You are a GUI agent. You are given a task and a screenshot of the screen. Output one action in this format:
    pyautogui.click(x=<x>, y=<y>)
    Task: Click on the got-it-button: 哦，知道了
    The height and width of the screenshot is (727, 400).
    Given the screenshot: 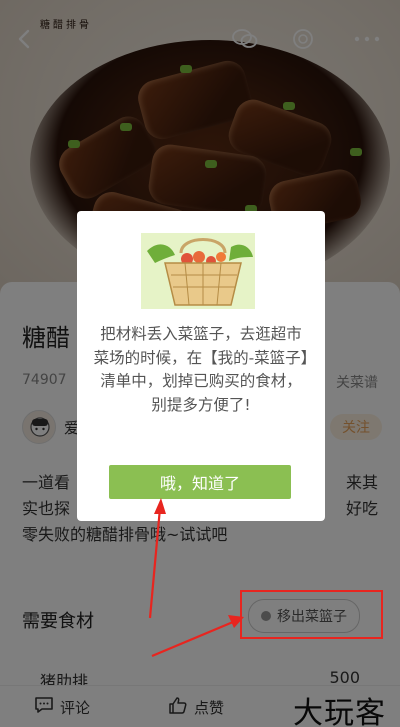 What is the action you would take?
    pyautogui.click(x=200, y=482)
    